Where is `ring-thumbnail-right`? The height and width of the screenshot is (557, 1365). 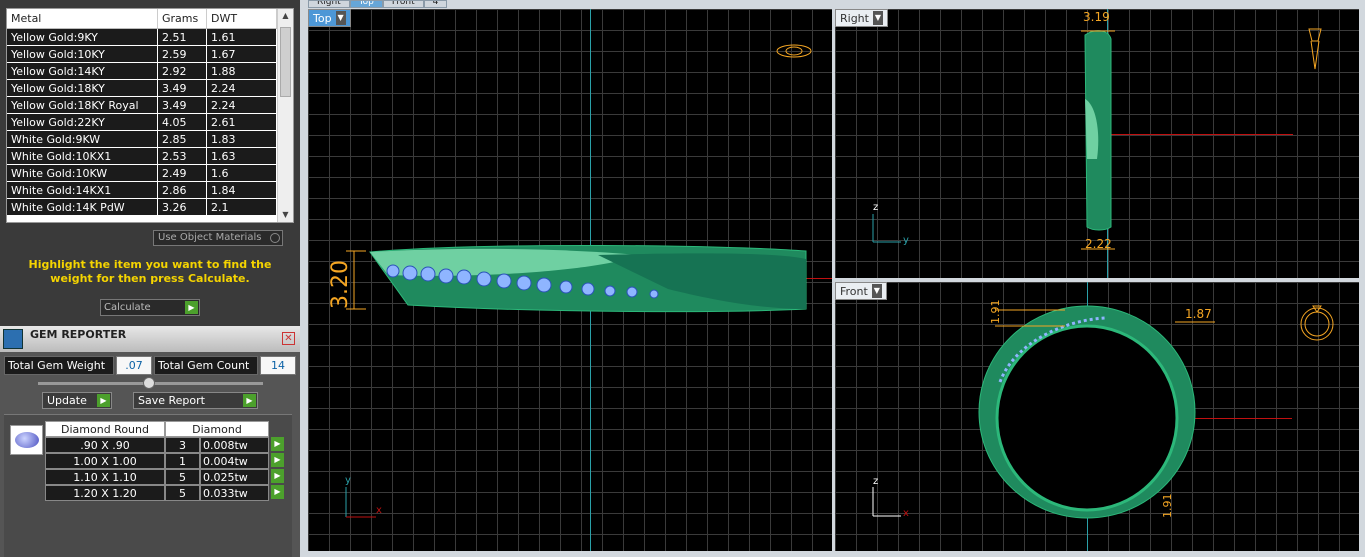 ring-thumbnail-right is located at coordinates (1315, 49).